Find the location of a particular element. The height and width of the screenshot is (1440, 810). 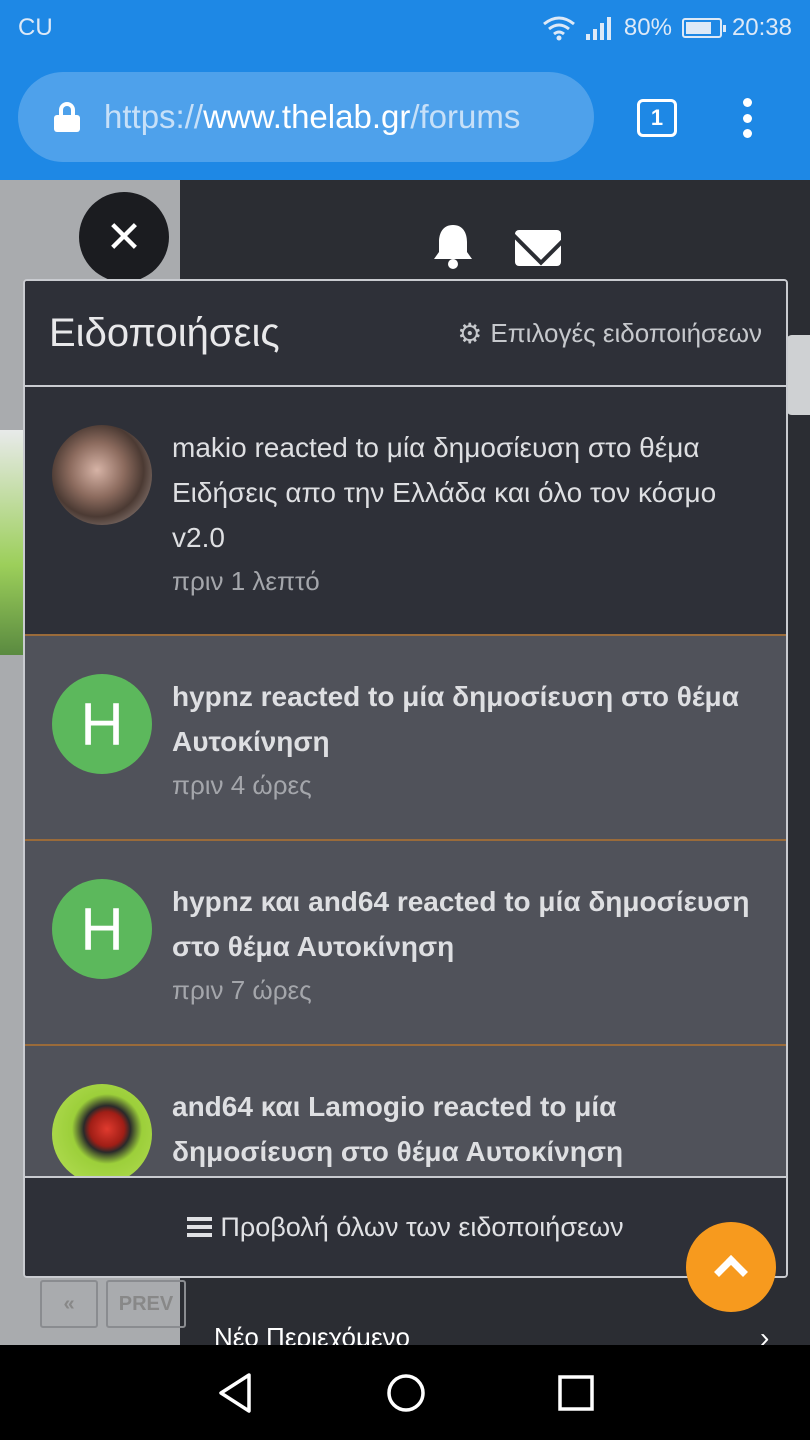

url-bar: https://www.thelab.gr/forums is located at coordinates (306, 117).